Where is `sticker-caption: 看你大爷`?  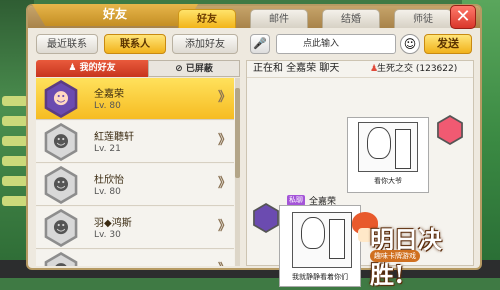
sticker-caption: 看你大爷 is located at coordinates (388, 181).